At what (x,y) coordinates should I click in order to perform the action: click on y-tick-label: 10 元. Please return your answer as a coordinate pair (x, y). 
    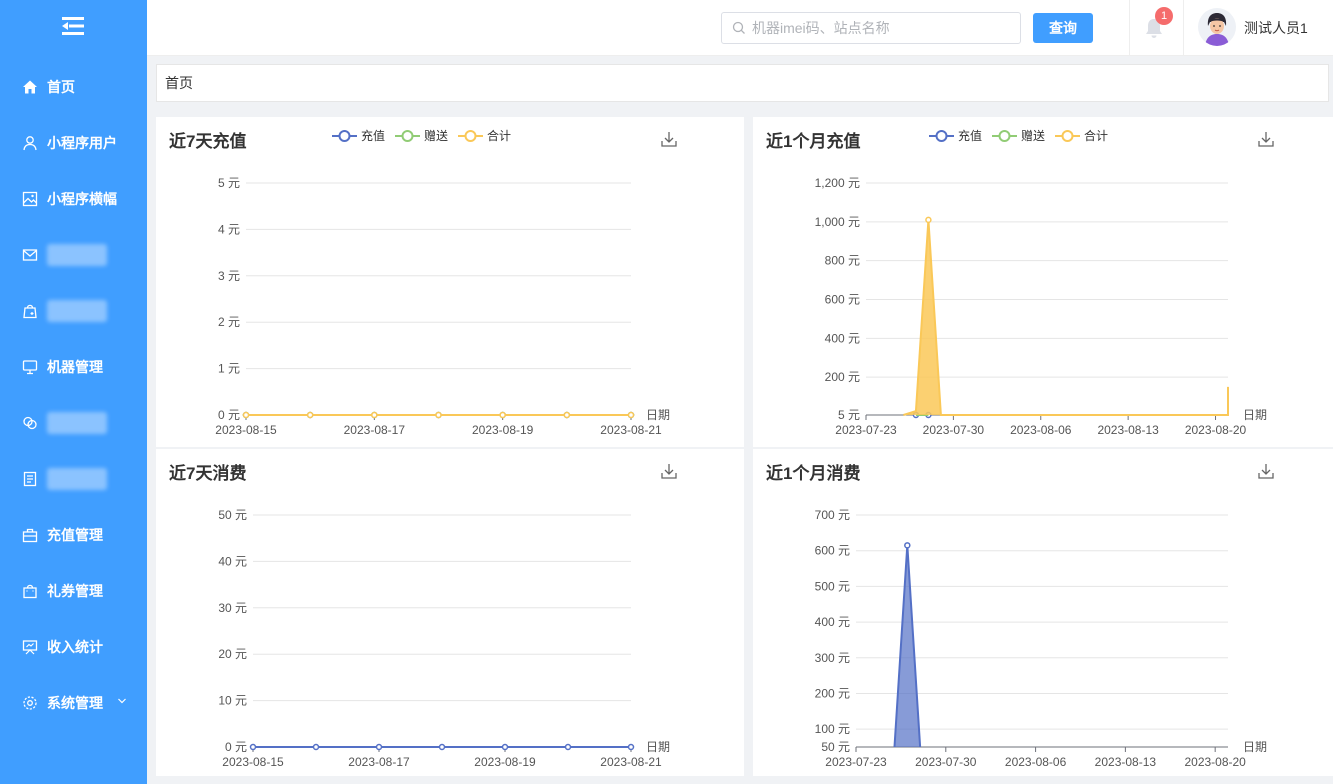
    Looking at the image, I should click on (232, 701).